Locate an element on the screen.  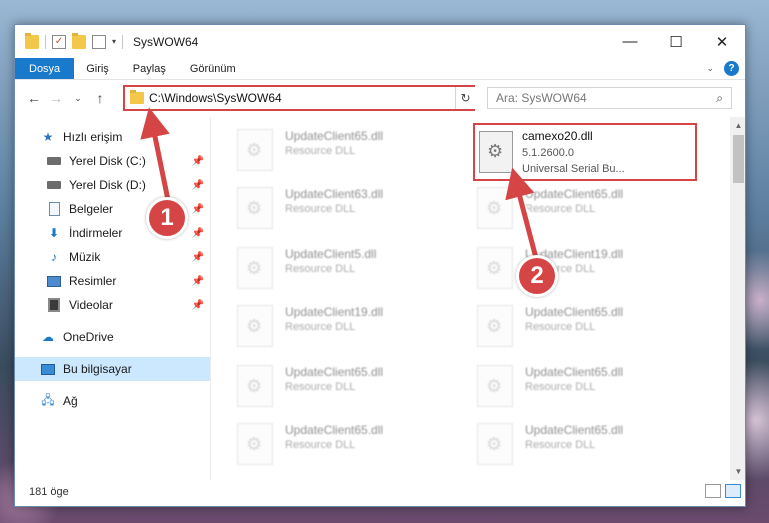
sidebar-item-label: İndirmeler is located at coordinates (96, 233).